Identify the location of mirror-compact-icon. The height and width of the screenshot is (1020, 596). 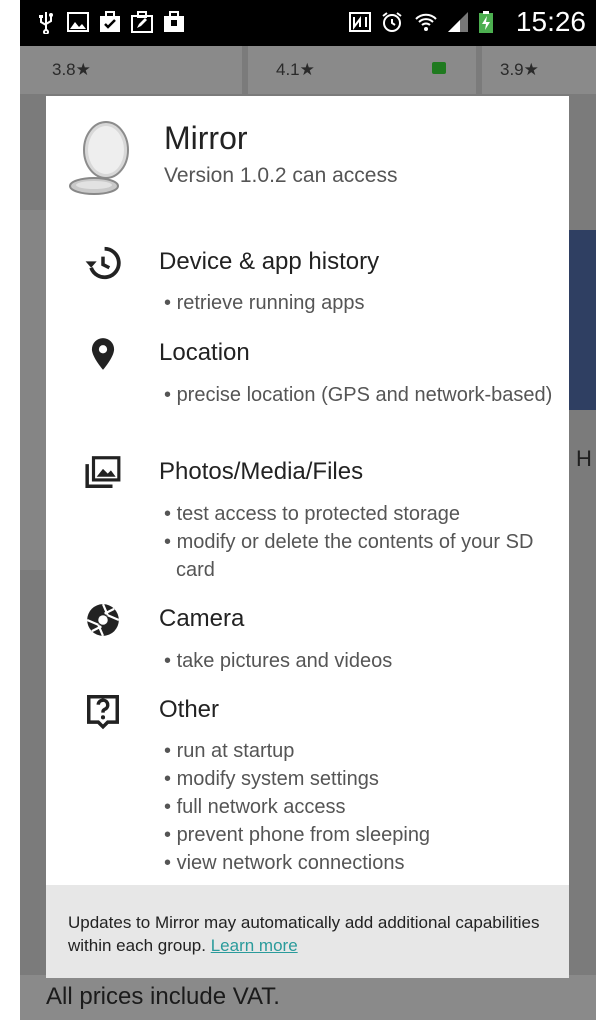
(99, 158).